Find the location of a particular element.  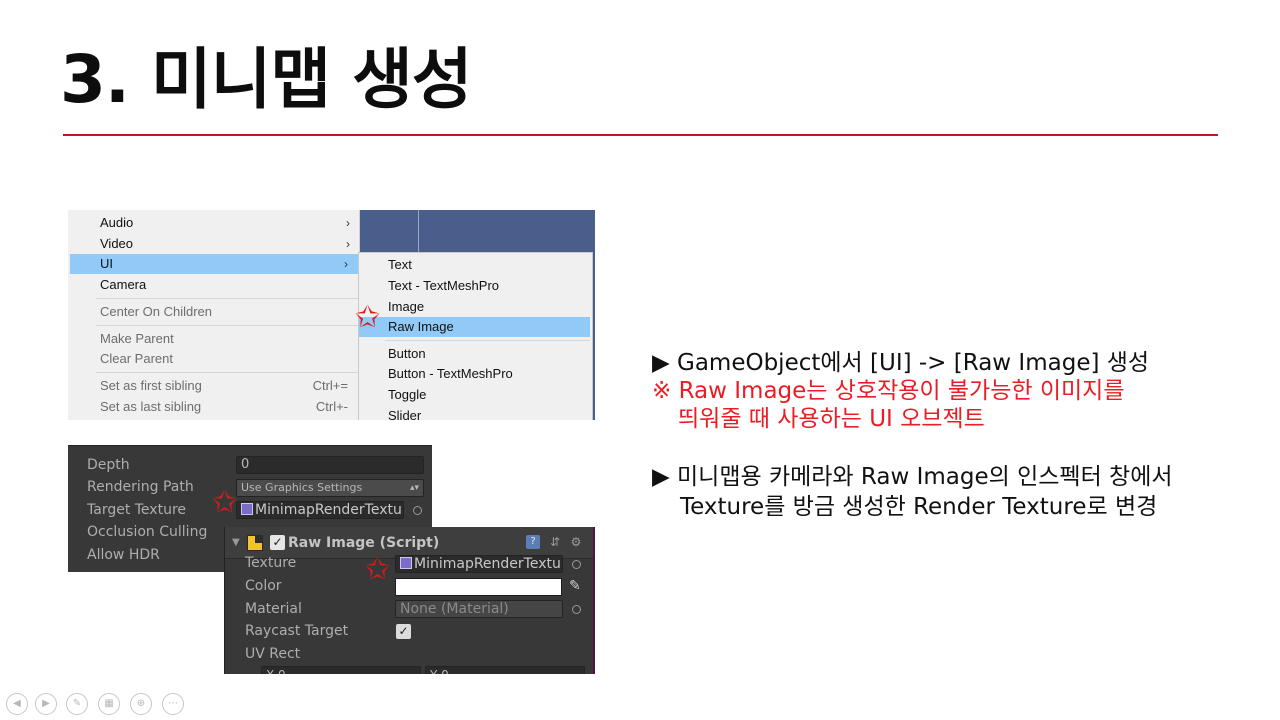

menu-item-label: Set as last sibling is located at coordinates (151, 406).